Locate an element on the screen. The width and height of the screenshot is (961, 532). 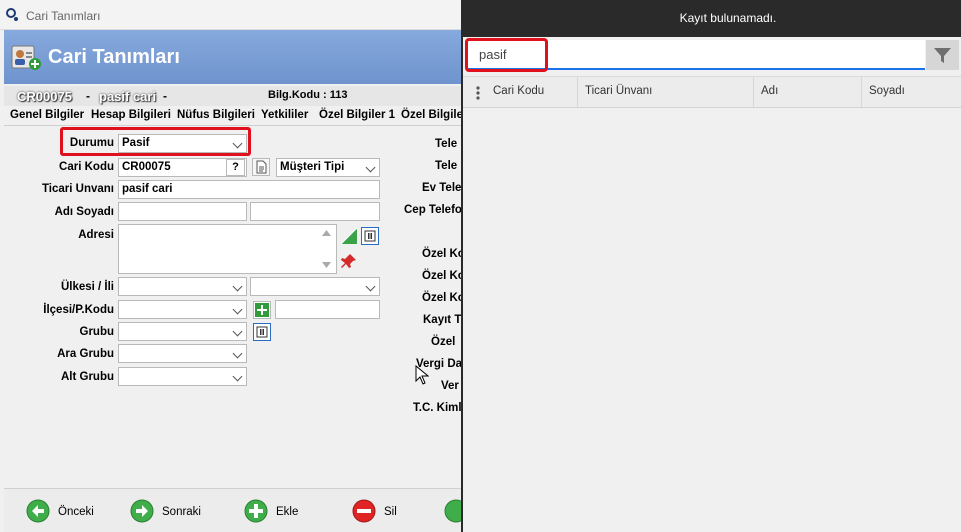
ara-grubu-select is located at coordinates (182, 353).